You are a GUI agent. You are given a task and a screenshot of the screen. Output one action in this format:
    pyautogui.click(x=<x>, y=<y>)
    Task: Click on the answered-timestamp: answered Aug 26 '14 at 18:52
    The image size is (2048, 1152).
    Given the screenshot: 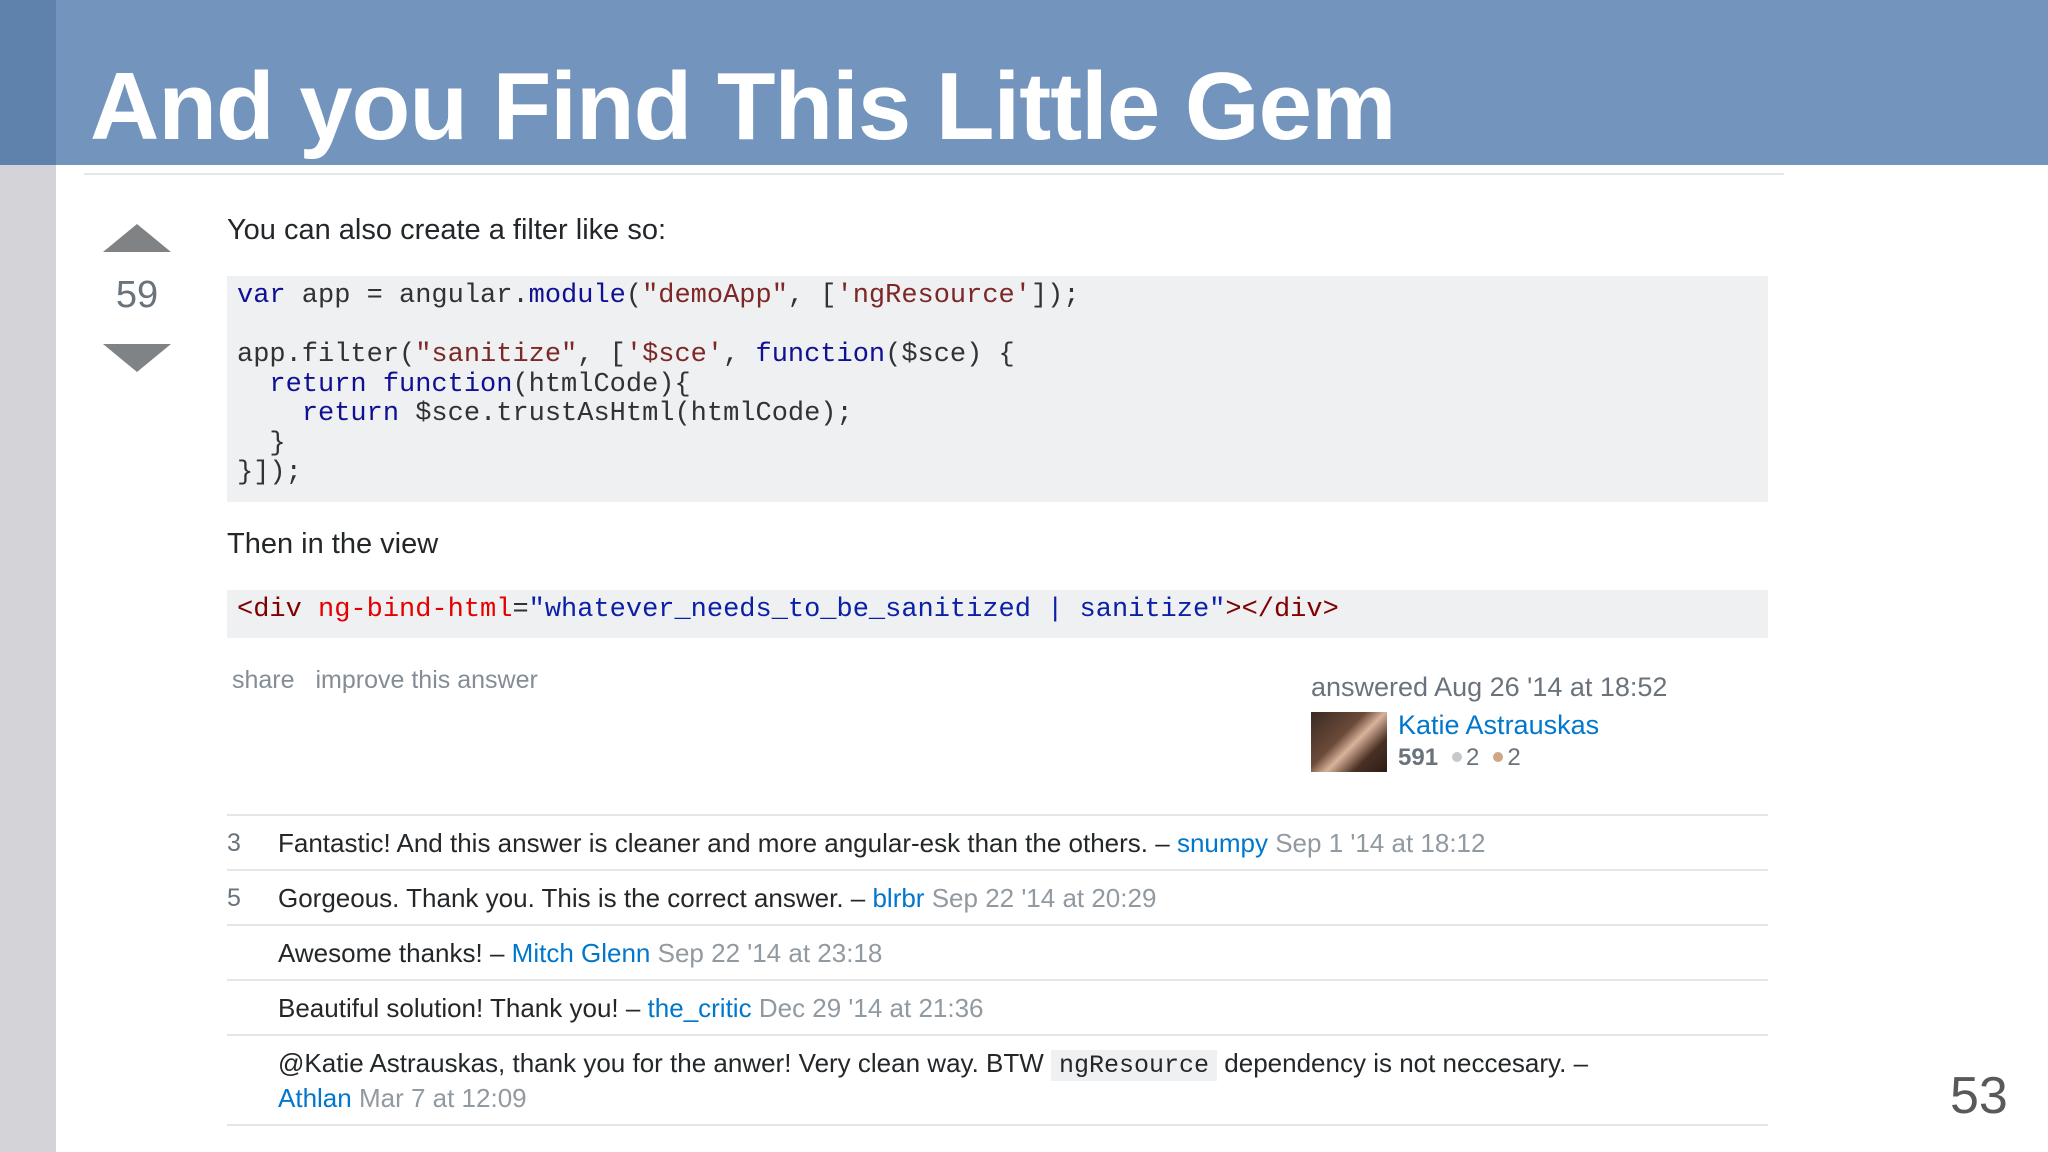 What is the action you would take?
    pyautogui.click(x=1489, y=687)
    